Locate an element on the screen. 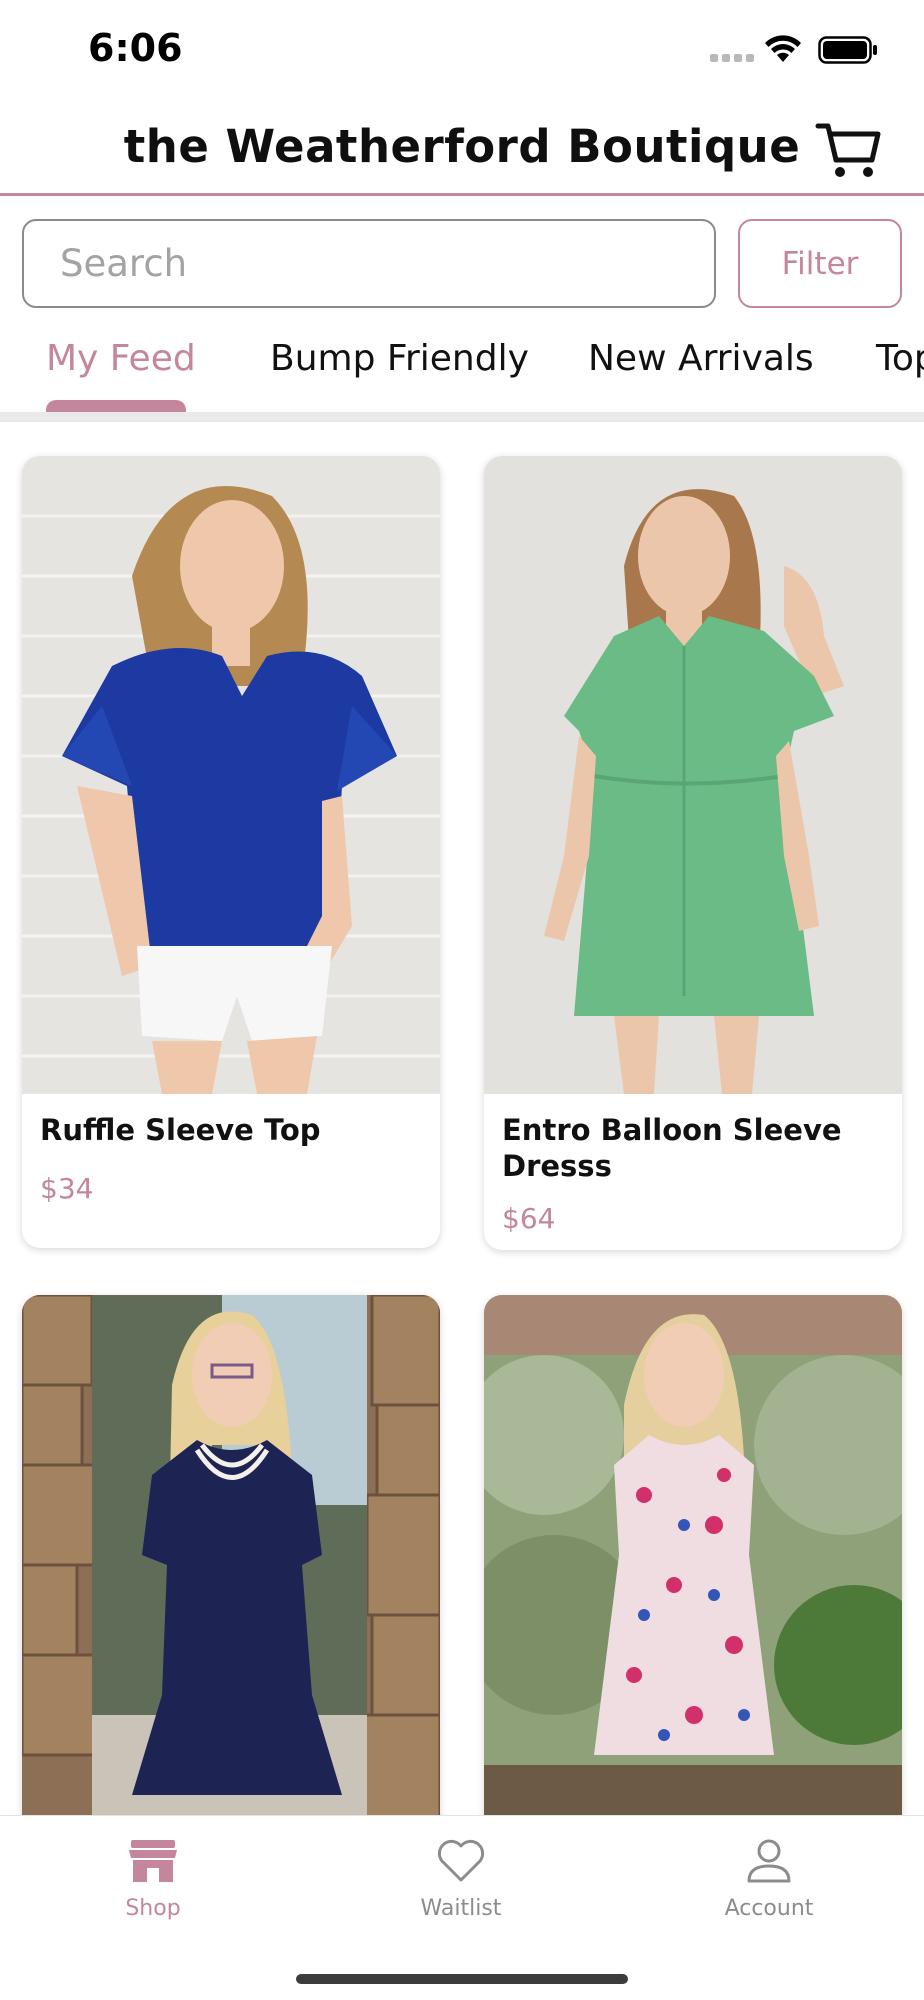 The width and height of the screenshot is (924, 2000). tab-new-arrivals: New Arrivals is located at coordinates (701, 358).